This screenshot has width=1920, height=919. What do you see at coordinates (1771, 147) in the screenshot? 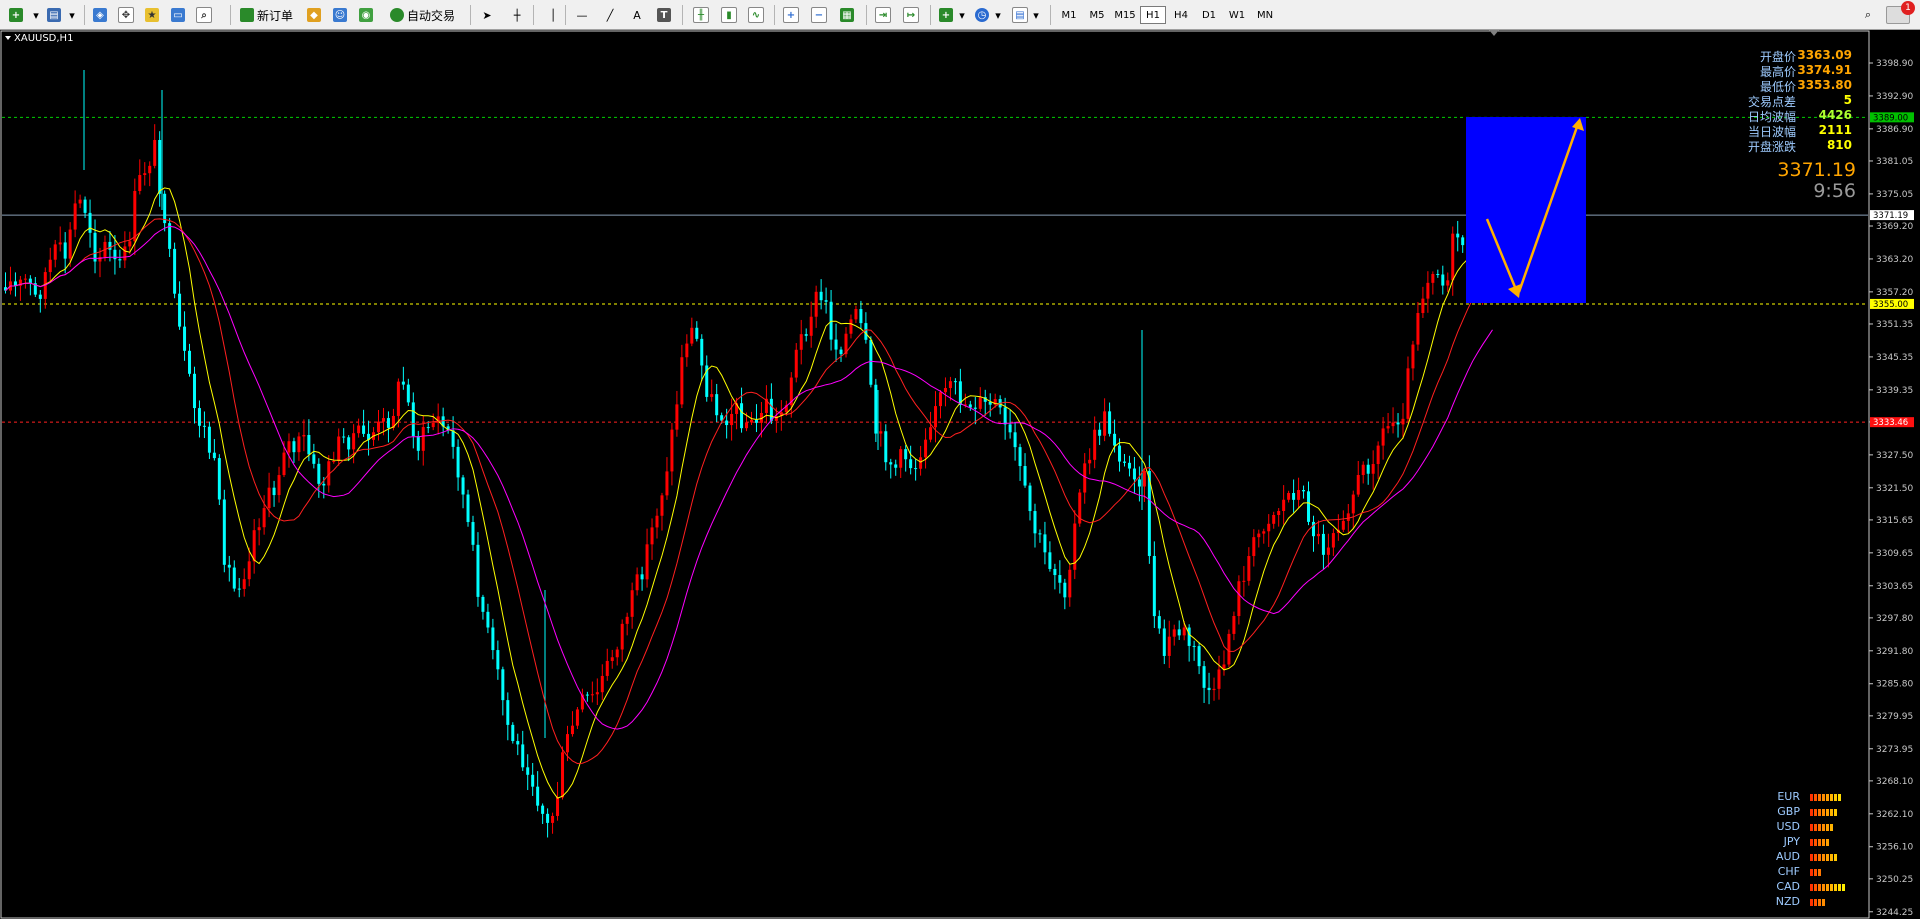
I see `info-label: 开盘涨跌` at bounding box center [1771, 147].